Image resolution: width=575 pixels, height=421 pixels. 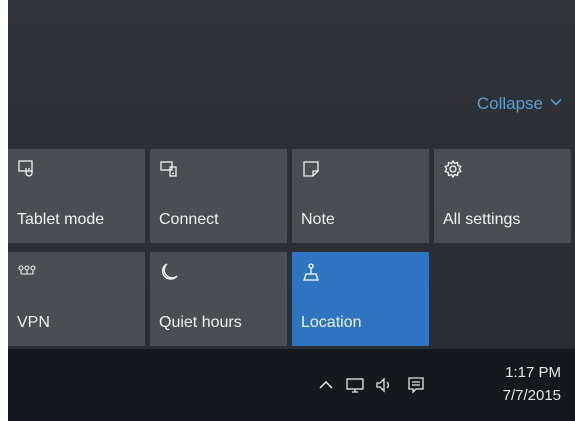 I want to click on location-icon, so click(x=311, y=272).